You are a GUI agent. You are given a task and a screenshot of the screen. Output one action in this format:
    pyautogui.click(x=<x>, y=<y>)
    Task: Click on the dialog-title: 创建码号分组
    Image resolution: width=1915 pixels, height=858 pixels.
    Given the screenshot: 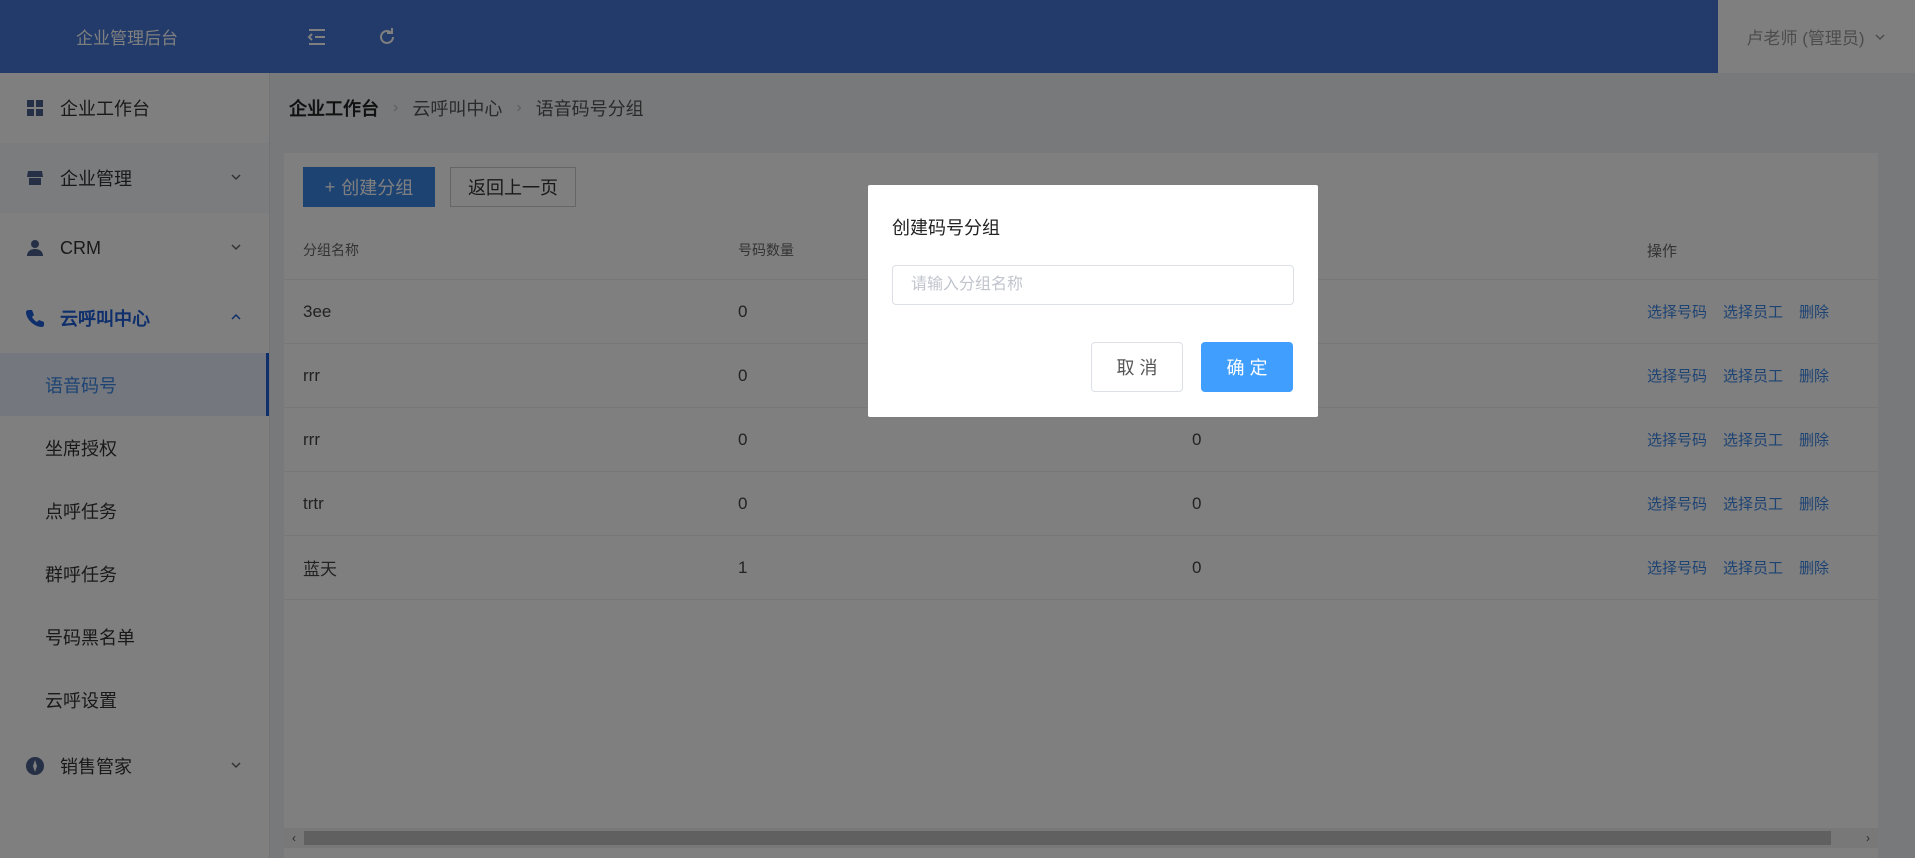 What is the action you would take?
    pyautogui.click(x=946, y=228)
    